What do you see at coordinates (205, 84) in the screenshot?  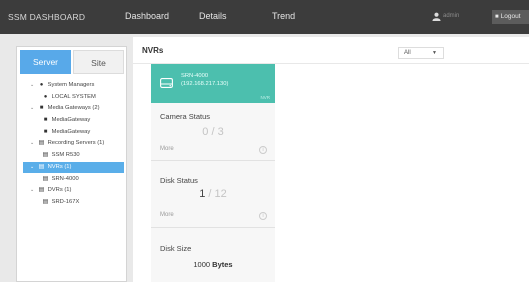 I see `device-ip: (192.168.217.130)` at bounding box center [205, 84].